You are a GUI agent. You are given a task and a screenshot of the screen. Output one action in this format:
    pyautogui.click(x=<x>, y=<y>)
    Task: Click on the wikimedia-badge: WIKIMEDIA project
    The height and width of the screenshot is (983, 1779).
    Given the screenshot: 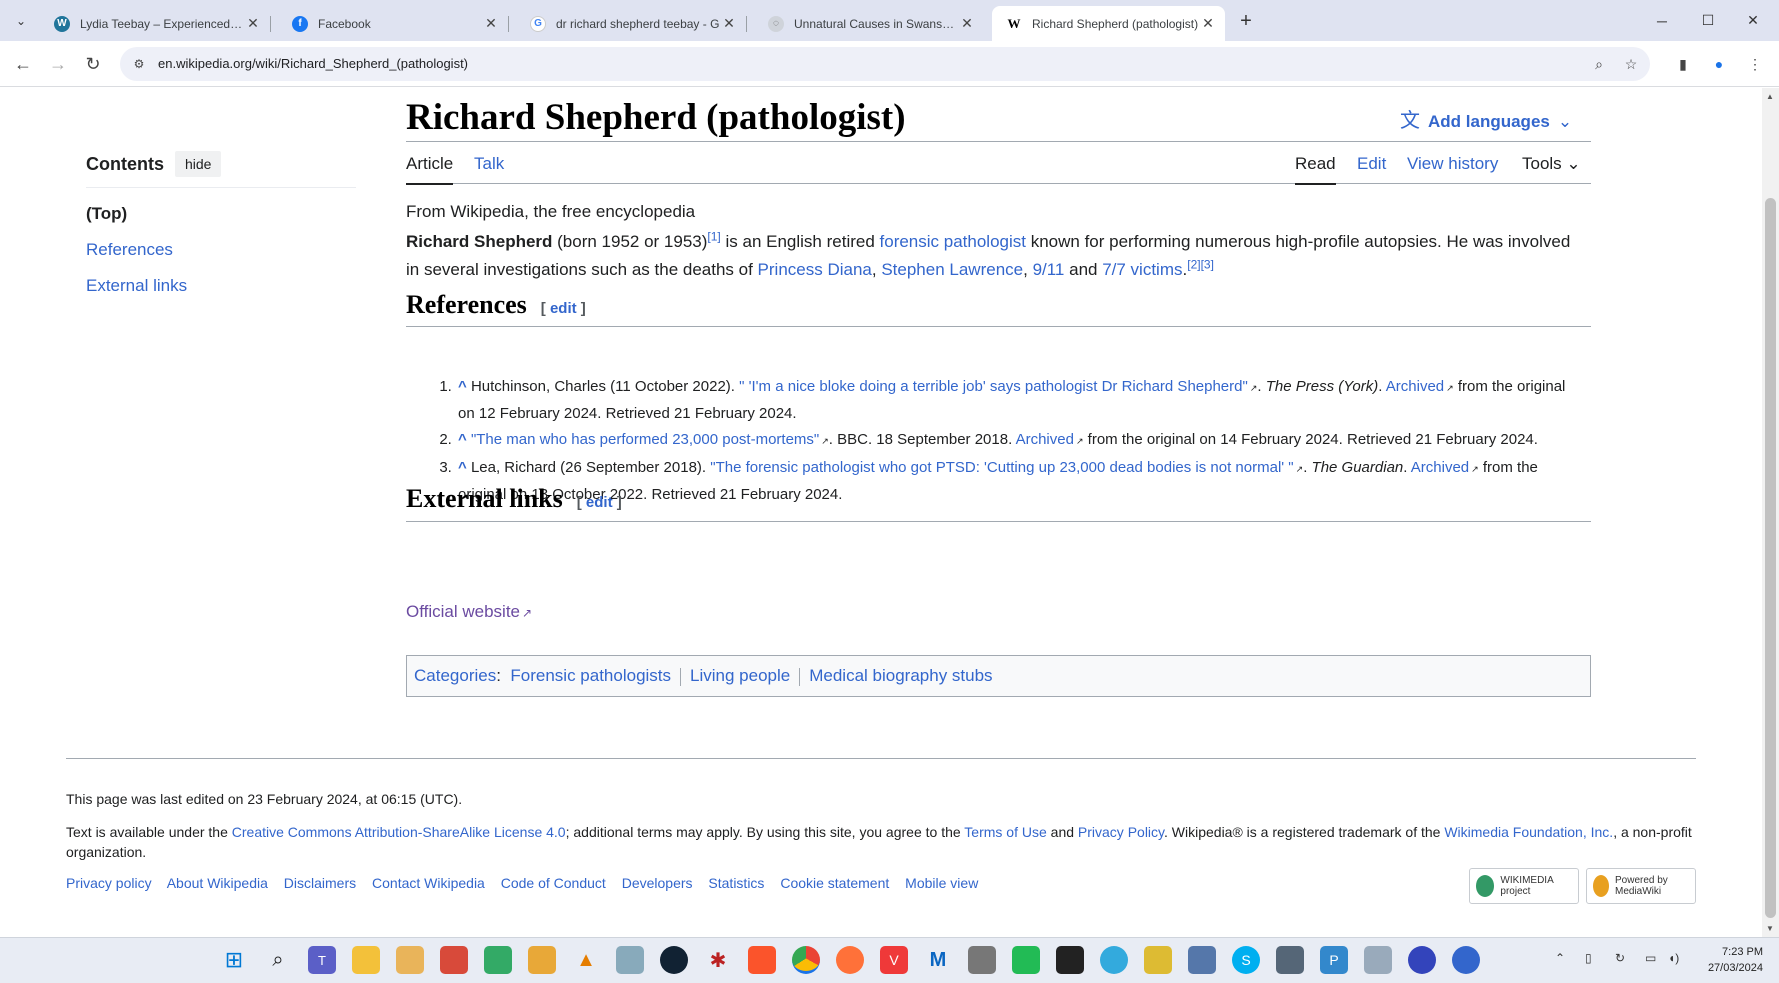 What is the action you would take?
    pyautogui.click(x=1524, y=886)
    